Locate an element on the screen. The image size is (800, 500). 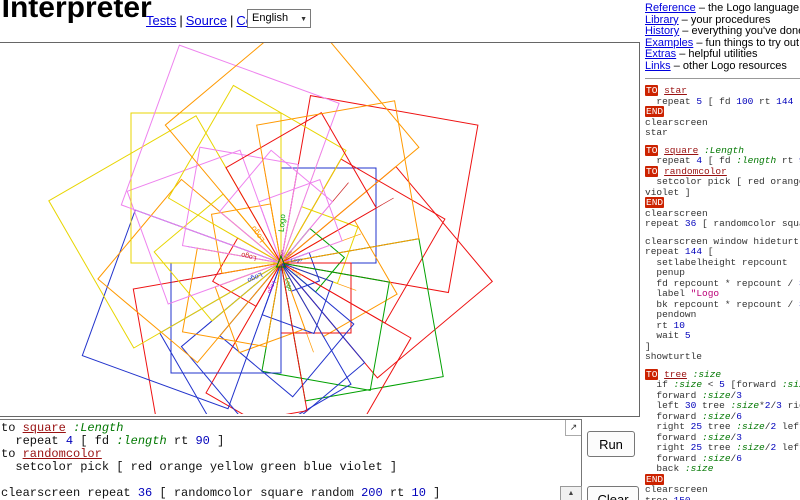
clear-button: Clear is located at coordinates (613, 493).